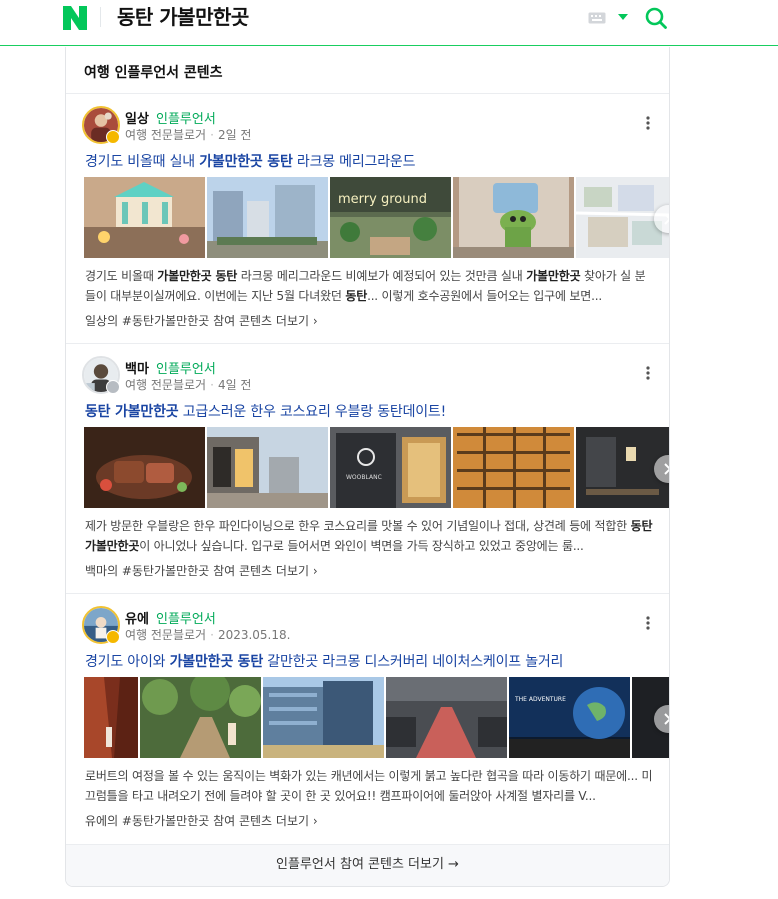  What do you see at coordinates (254, 635) in the screenshot?
I see `post-date: 2023.05.18.` at bounding box center [254, 635].